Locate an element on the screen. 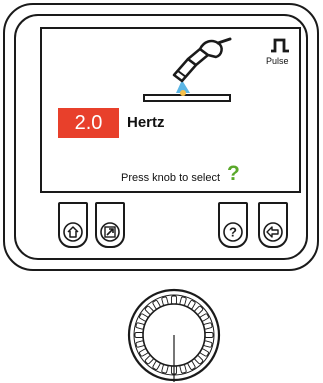 The width and height of the screenshot is (323, 383). shortcut-button is located at coordinates (110, 225).